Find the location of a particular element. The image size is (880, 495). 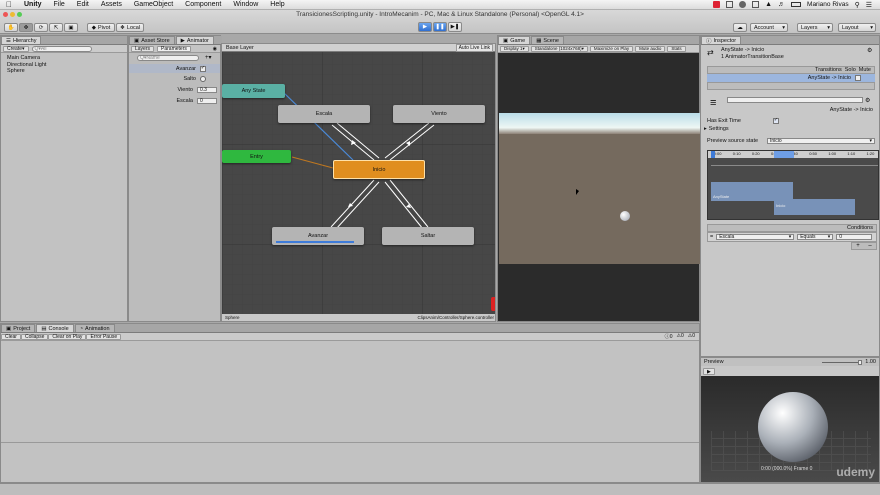

tab-layers: Layers is located at coordinates (143, 48).